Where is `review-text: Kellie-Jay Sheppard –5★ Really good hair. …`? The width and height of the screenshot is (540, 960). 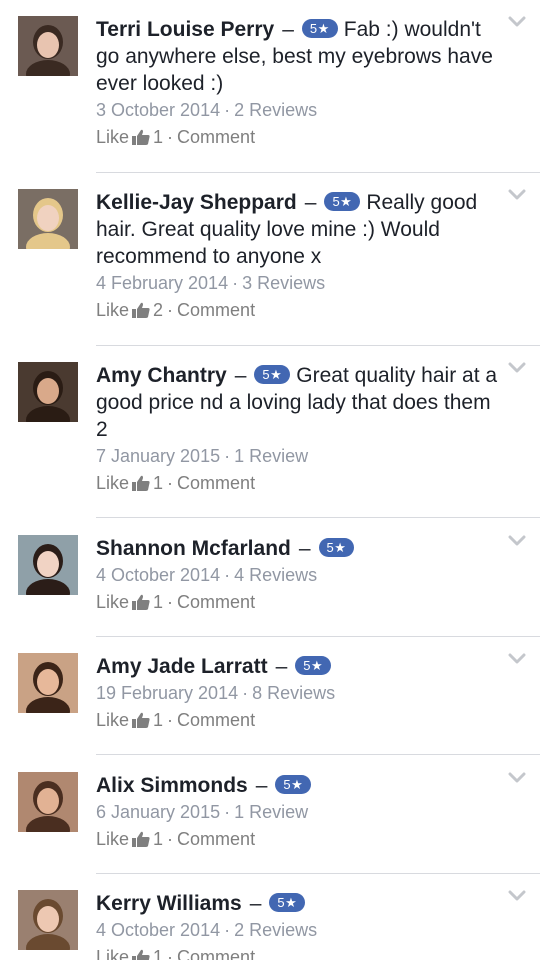
review-text: Kellie-Jay Sheppard –5★ Really good hair. … is located at coordinates (302, 229).